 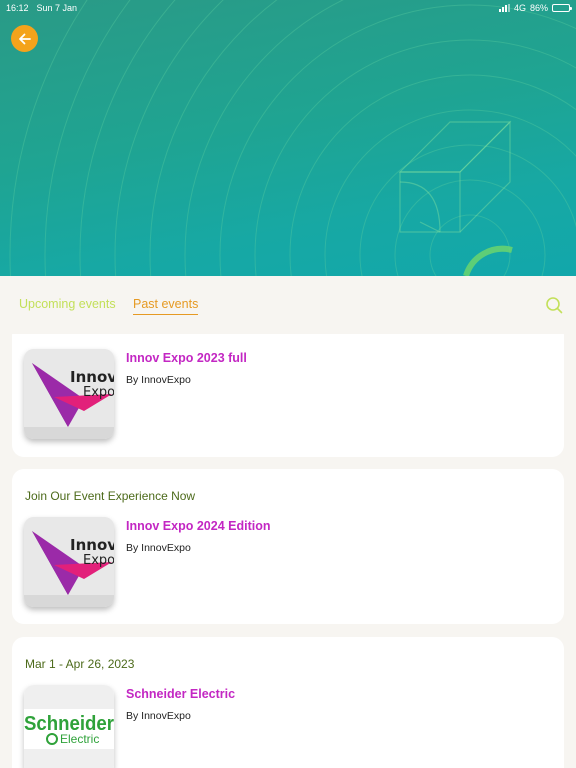 I want to click on status-date: Sun 7 Jan, so click(x=57, y=8).